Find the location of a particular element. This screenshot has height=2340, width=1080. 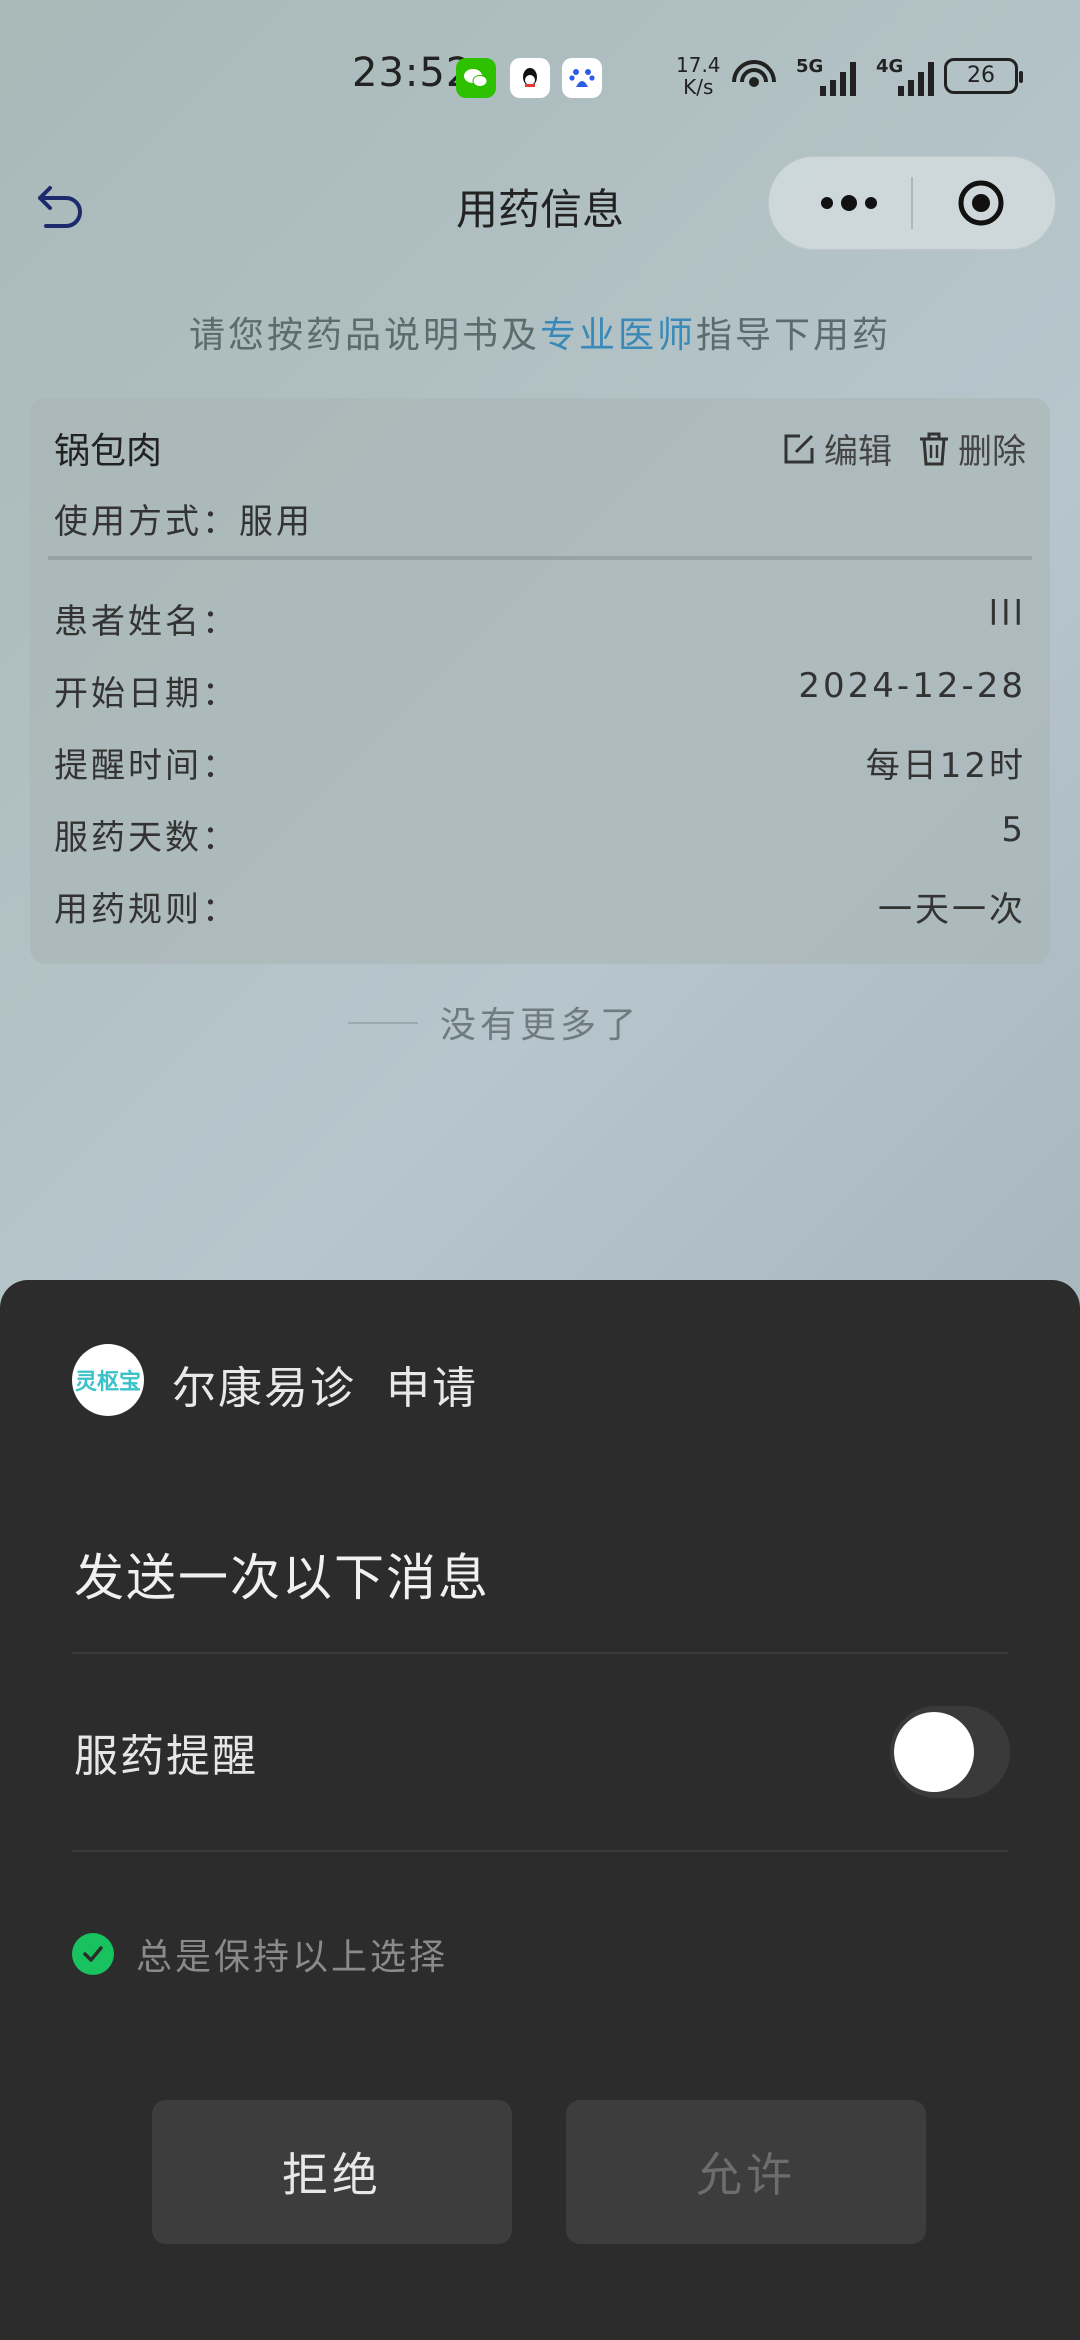

qq-icon is located at coordinates (530, 78).